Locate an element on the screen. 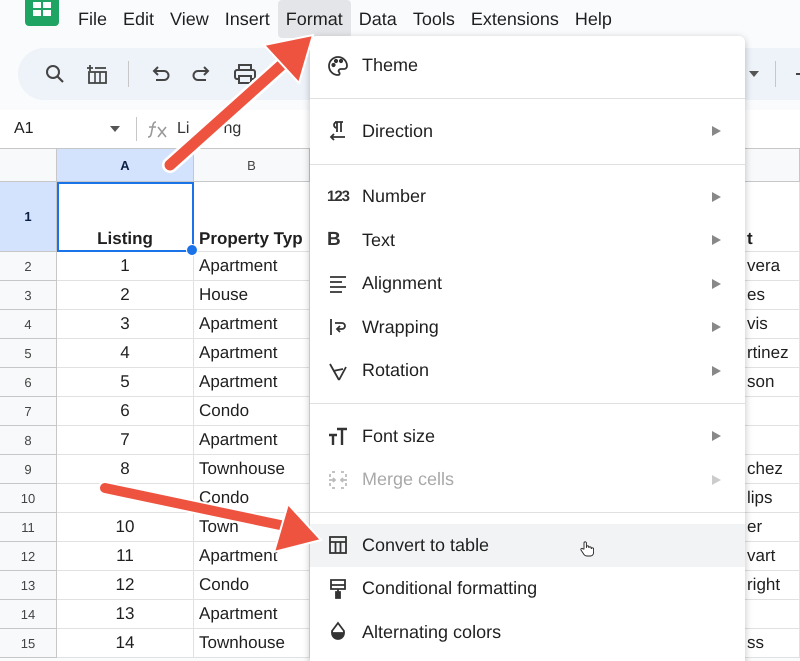  menu-item: Font size is located at coordinates (527, 436).